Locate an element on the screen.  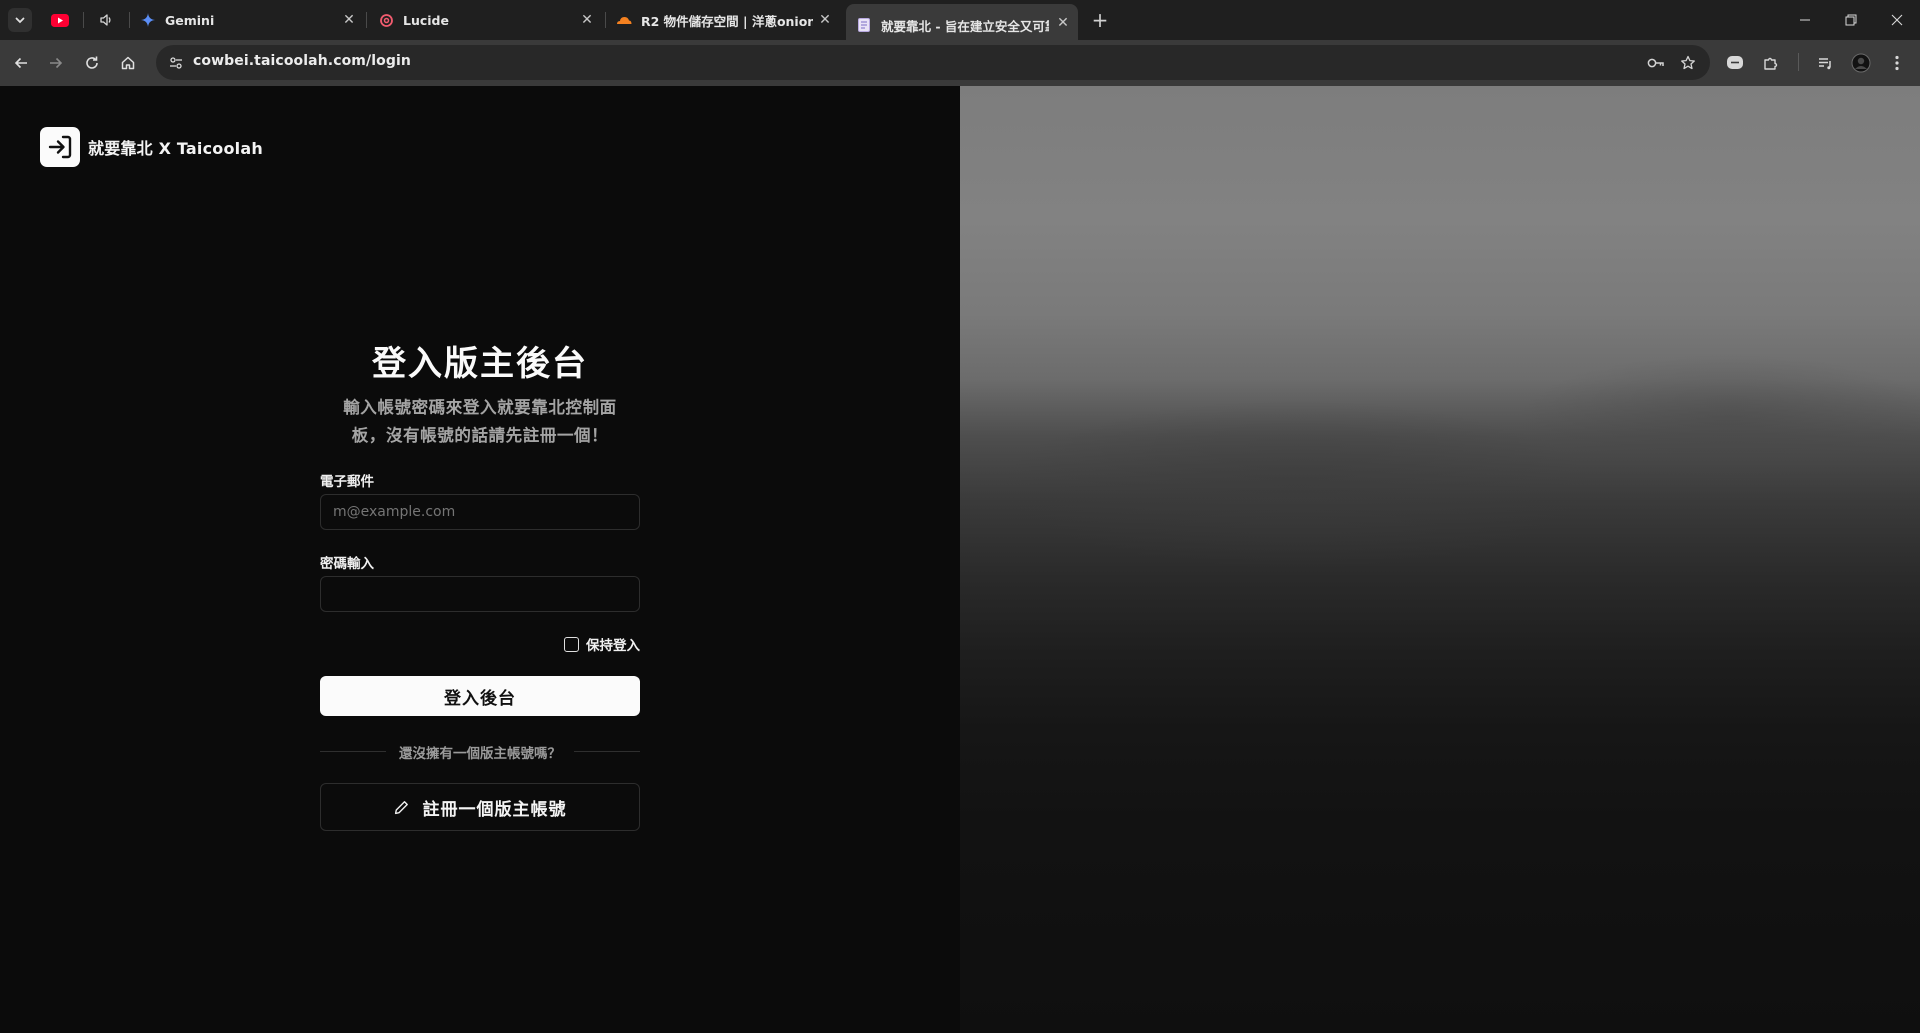
chat-bubble-icon is located at coordinates (1735, 62).